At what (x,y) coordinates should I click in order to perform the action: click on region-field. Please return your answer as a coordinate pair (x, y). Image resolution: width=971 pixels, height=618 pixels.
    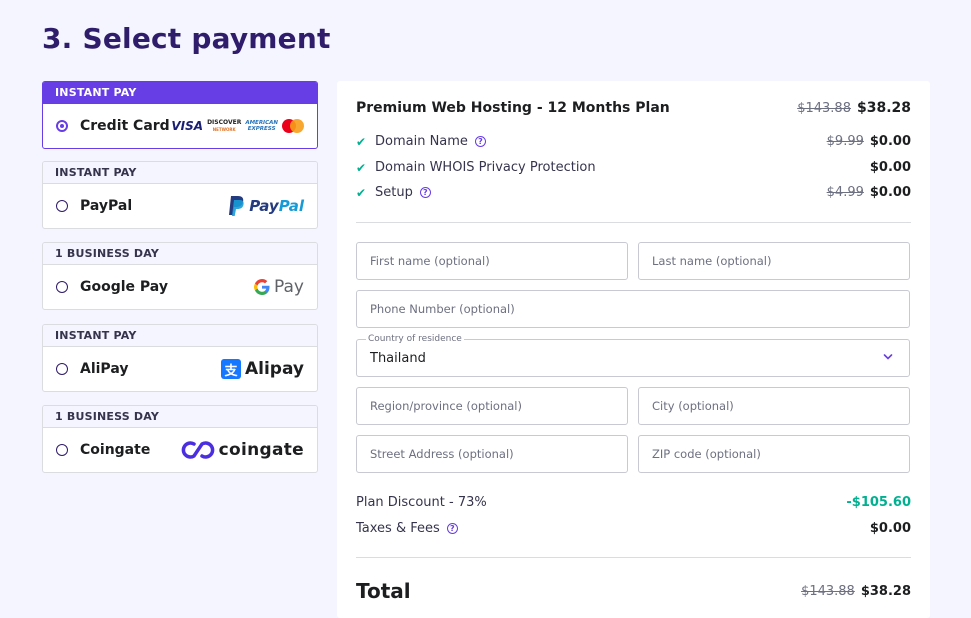
    Looking at the image, I should click on (492, 406).